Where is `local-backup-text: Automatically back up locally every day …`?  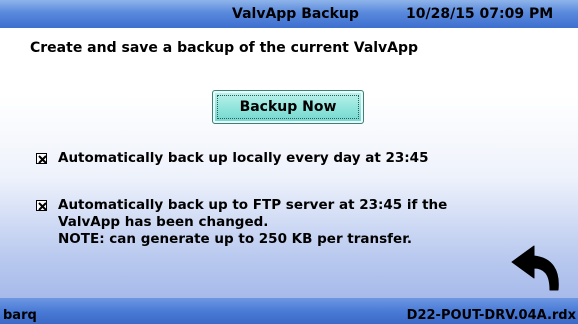
local-backup-text: Automatically back up locally every day … is located at coordinates (243, 158).